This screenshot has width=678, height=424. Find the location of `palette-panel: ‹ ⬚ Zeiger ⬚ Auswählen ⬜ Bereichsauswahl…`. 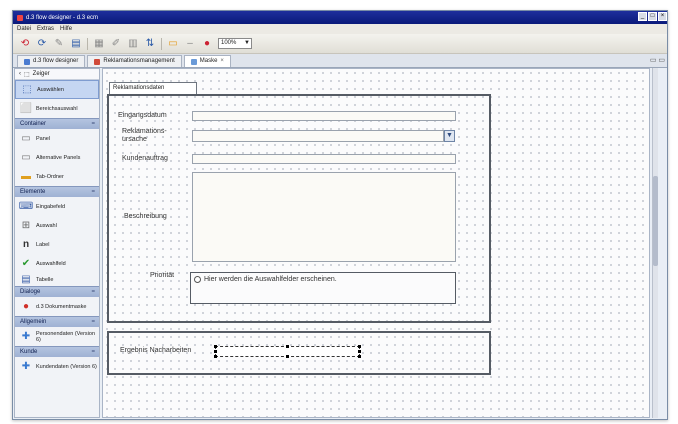

palette-panel: ‹ ⬚ Zeiger ⬚ Auswählen ⬜ Bereichsauswahl… is located at coordinates (57, 243).